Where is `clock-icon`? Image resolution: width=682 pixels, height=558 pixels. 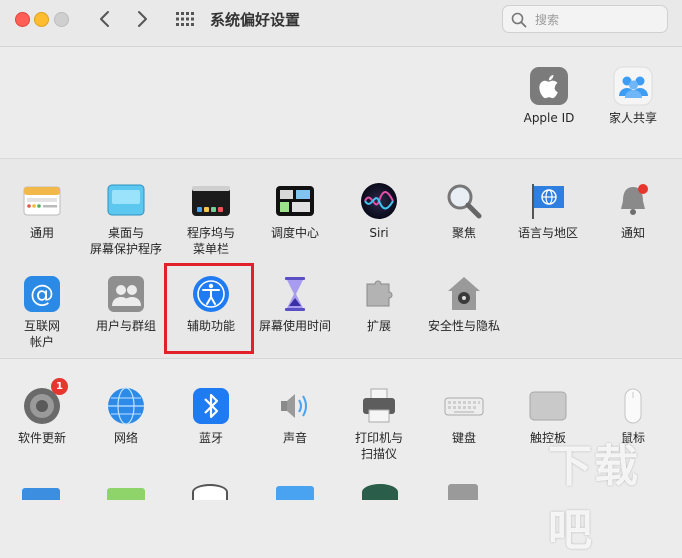
clock-icon is located at coordinates (210, 492).